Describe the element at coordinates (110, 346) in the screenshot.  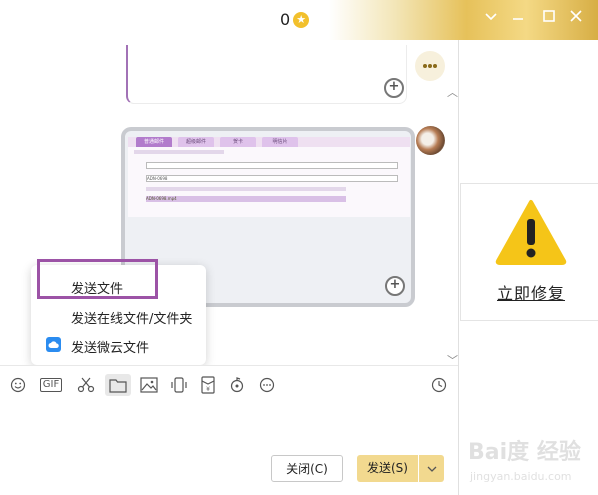
I see `menu-item-send-cloud-file: 发送微云文件` at that location.